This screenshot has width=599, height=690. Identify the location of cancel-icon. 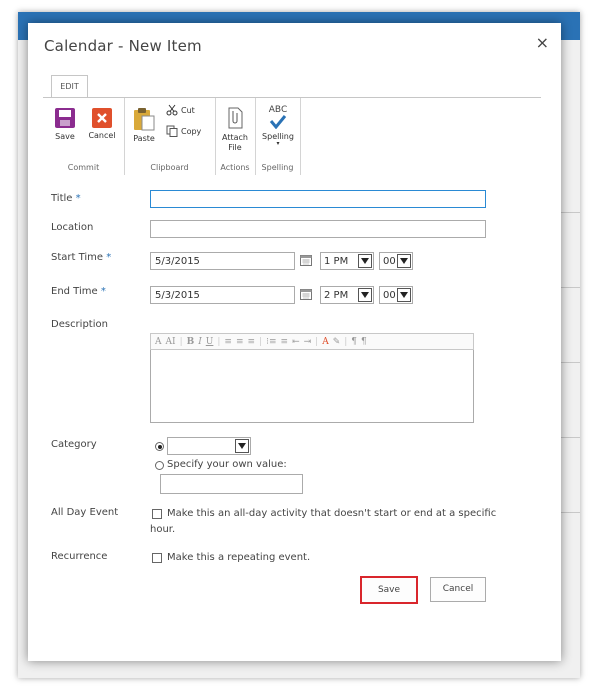
(102, 118).